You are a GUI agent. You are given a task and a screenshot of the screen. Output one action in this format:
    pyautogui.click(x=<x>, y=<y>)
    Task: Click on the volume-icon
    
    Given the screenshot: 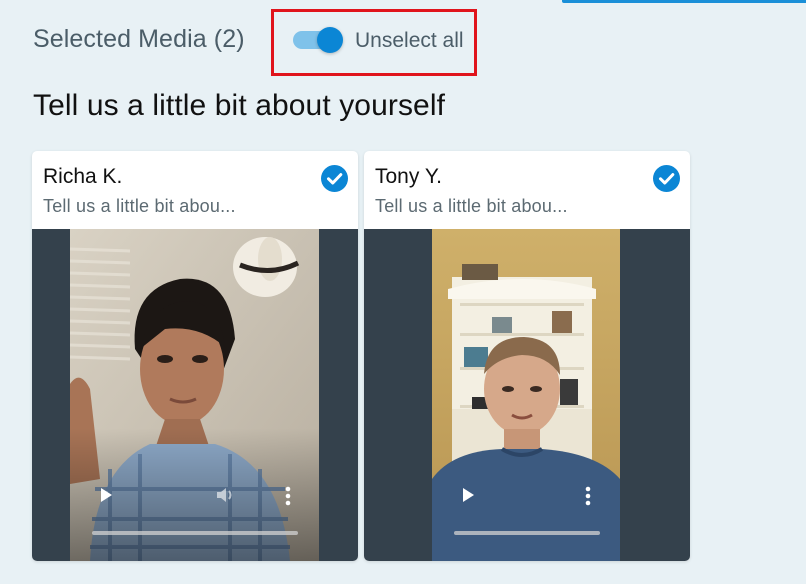 What is the action you would take?
    pyautogui.click(x=225, y=495)
    